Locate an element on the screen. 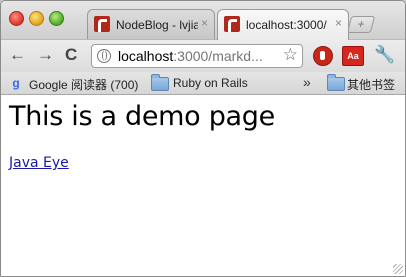  tab-strip: NodeBlog - lvjia × localhost:3000/ × + is located at coordinates (203, 20).